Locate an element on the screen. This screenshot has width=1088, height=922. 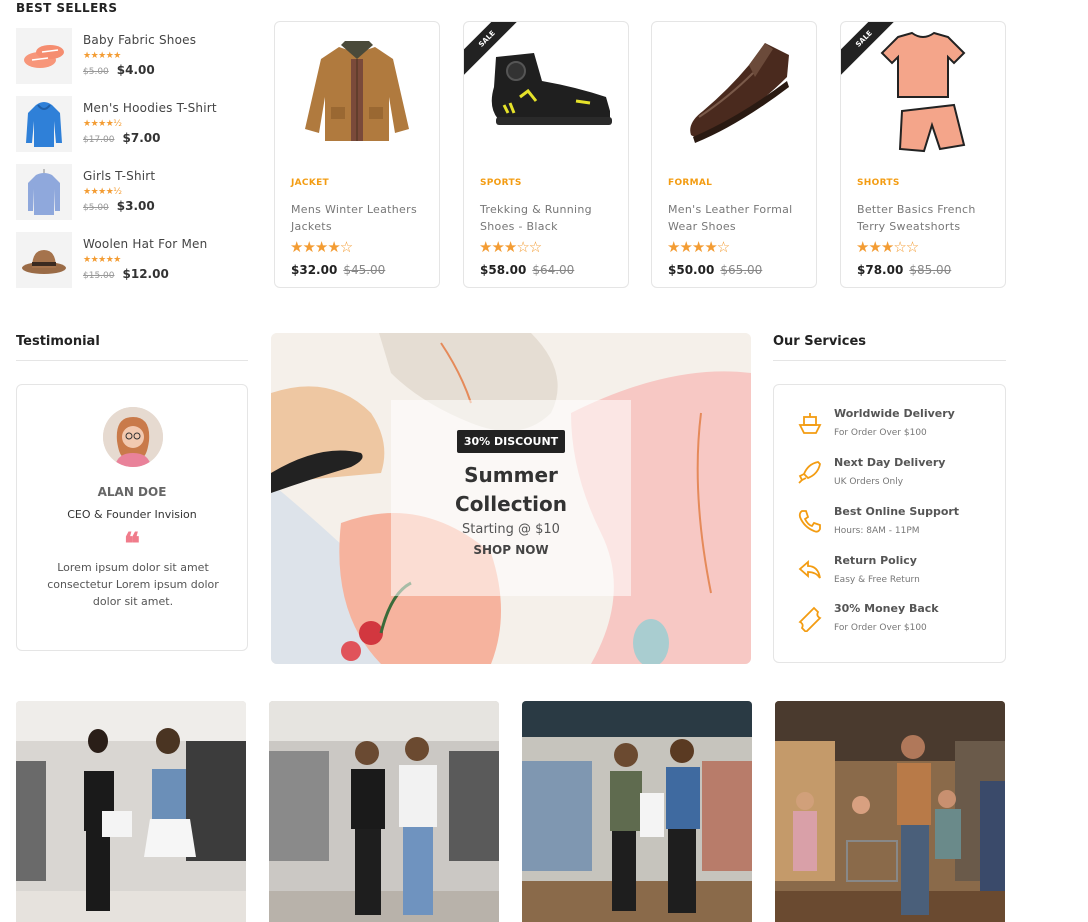
product-category: SHORTS is located at coordinates (878, 183).